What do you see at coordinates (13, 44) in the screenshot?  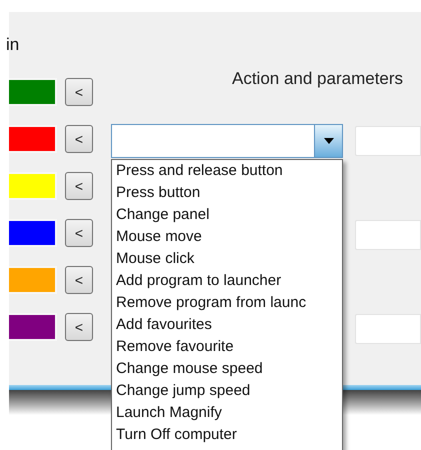 I see `section-label: in` at bounding box center [13, 44].